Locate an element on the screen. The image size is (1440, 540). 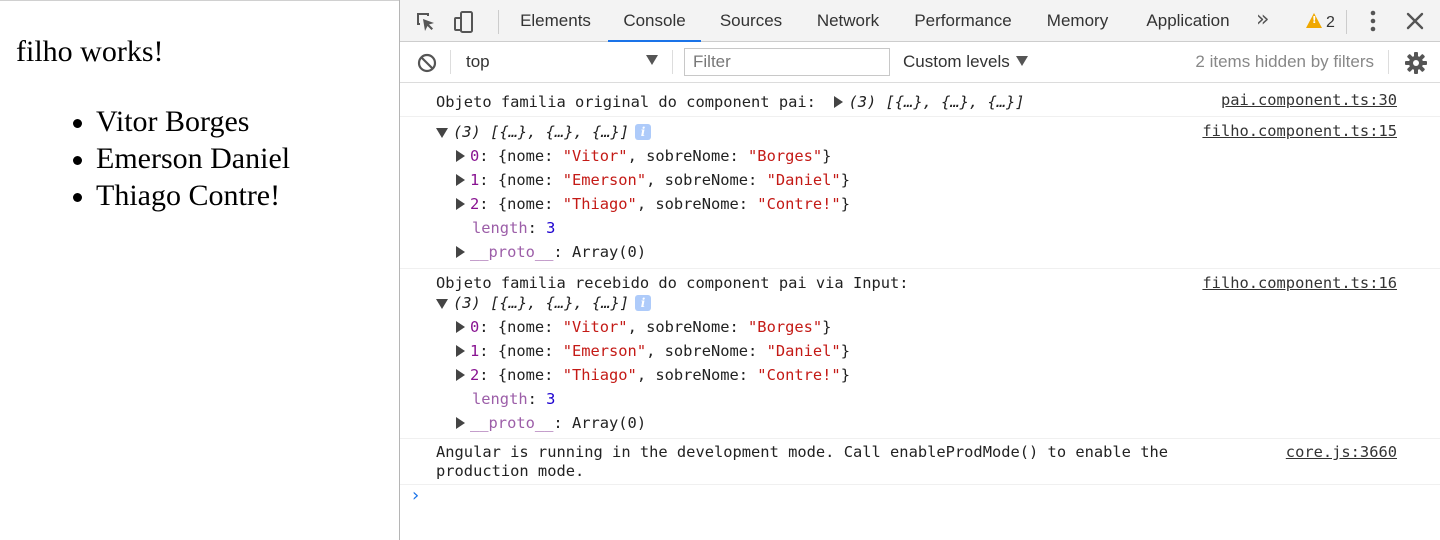
context-selector: top is located at coordinates (478, 62).